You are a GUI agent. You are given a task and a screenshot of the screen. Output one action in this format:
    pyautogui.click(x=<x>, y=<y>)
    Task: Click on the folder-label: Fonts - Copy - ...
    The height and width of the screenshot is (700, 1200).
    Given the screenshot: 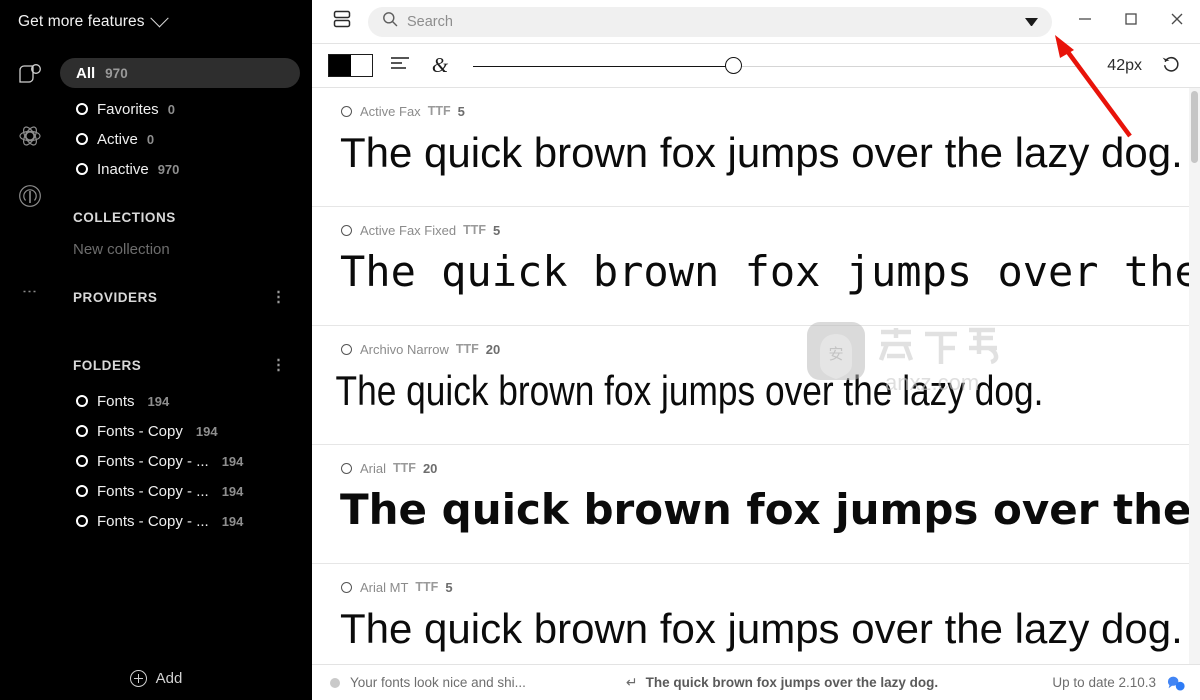 What is the action you would take?
    pyautogui.click(x=153, y=491)
    